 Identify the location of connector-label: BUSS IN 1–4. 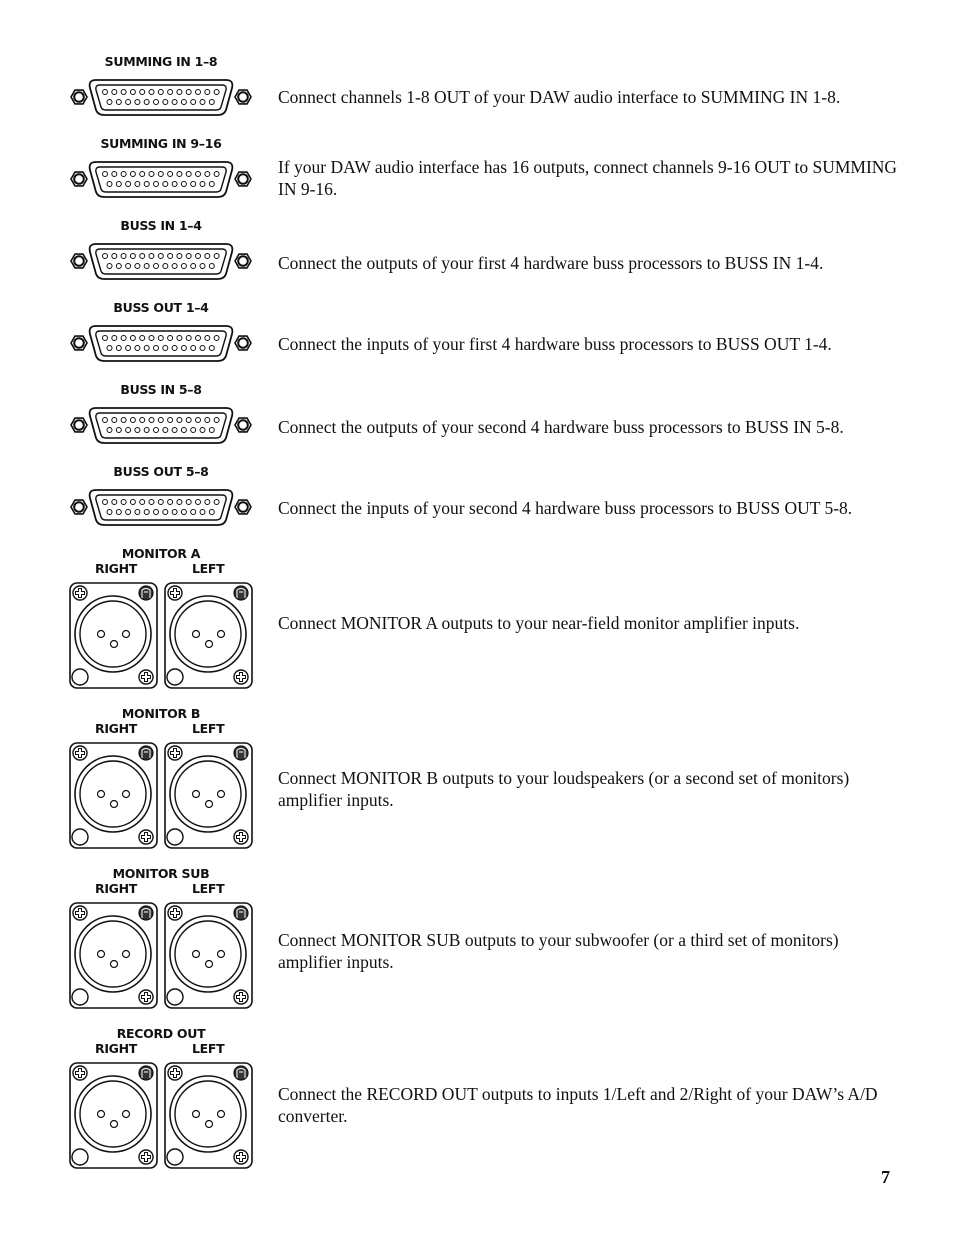
(161, 225).